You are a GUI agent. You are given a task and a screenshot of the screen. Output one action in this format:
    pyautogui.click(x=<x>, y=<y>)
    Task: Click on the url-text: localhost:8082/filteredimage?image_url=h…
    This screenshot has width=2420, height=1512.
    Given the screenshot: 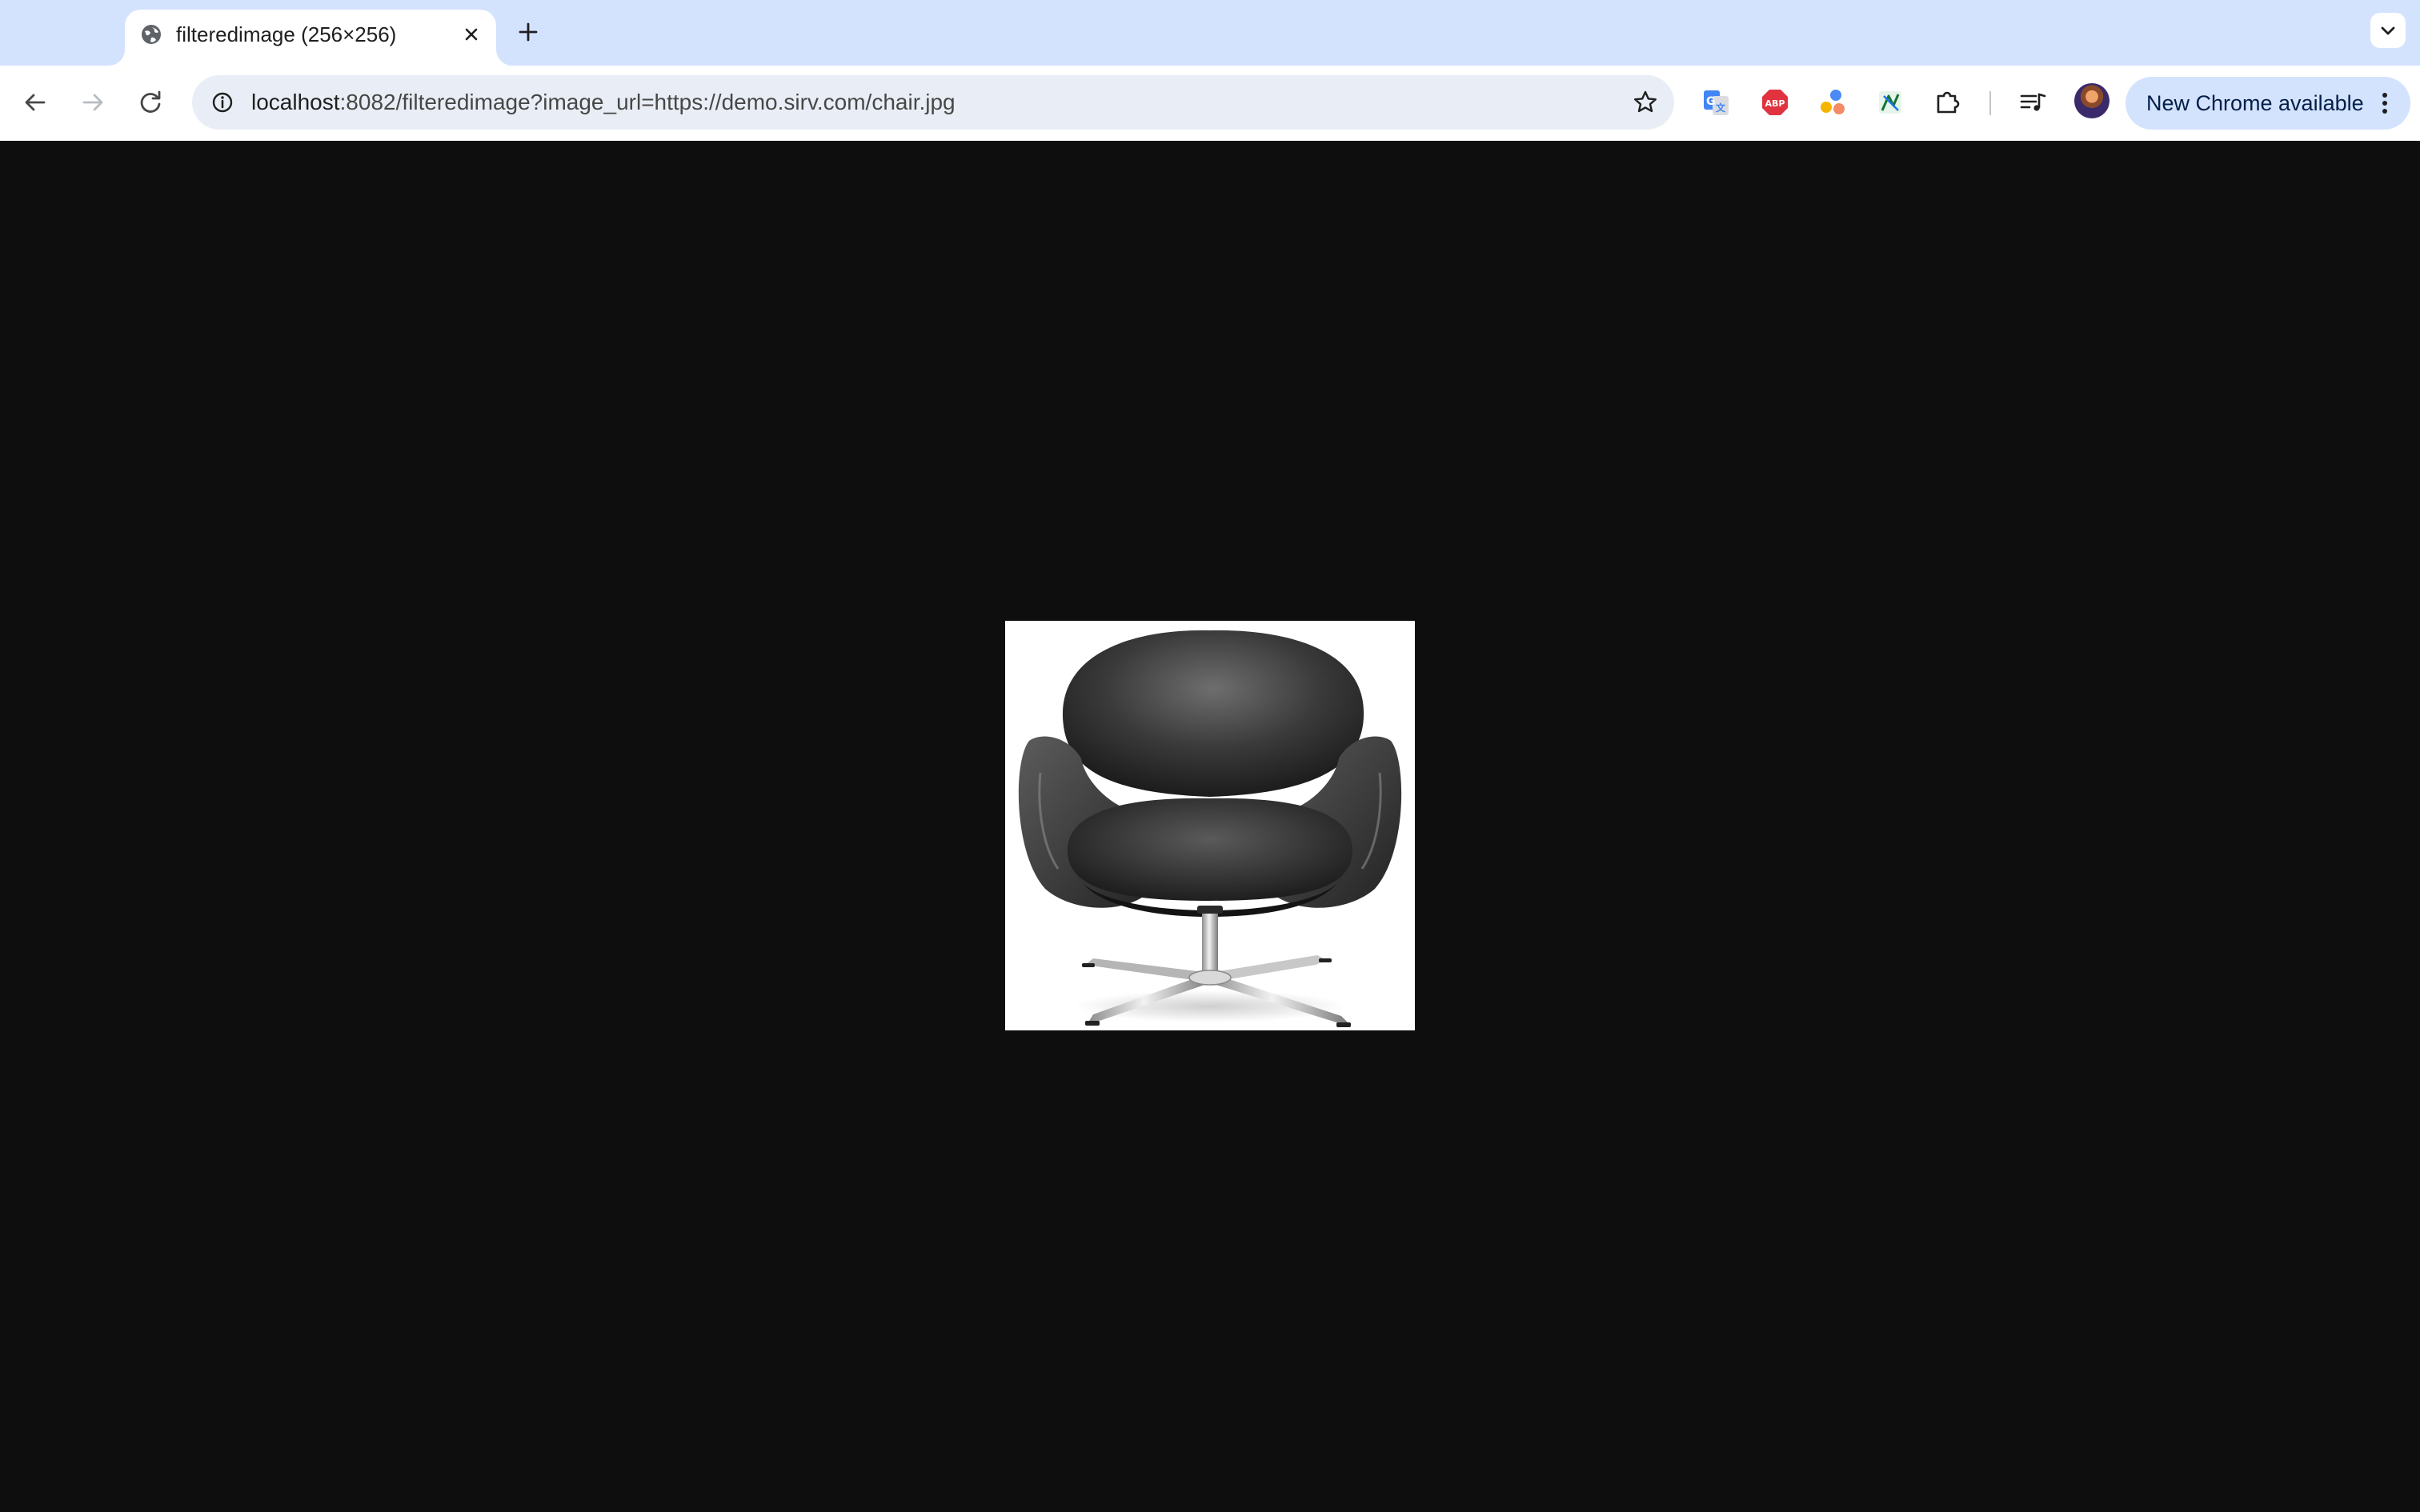 What is the action you would take?
    pyautogui.click(x=603, y=102)
    